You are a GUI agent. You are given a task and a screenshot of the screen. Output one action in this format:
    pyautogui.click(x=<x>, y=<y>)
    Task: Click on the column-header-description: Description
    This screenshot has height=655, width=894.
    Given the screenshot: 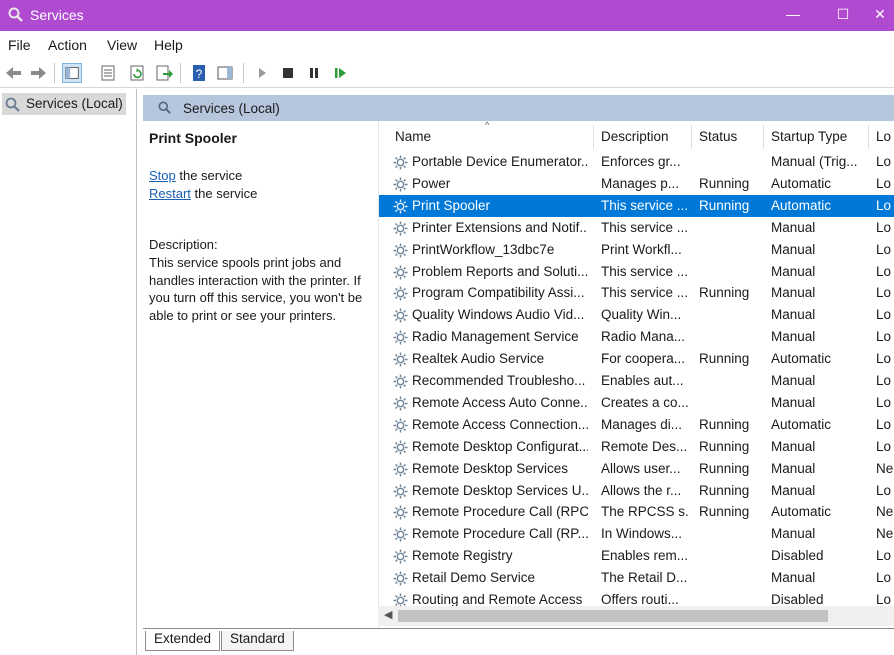 What is the action you would take?
    pyautogui.click(x=635, y=136)
    